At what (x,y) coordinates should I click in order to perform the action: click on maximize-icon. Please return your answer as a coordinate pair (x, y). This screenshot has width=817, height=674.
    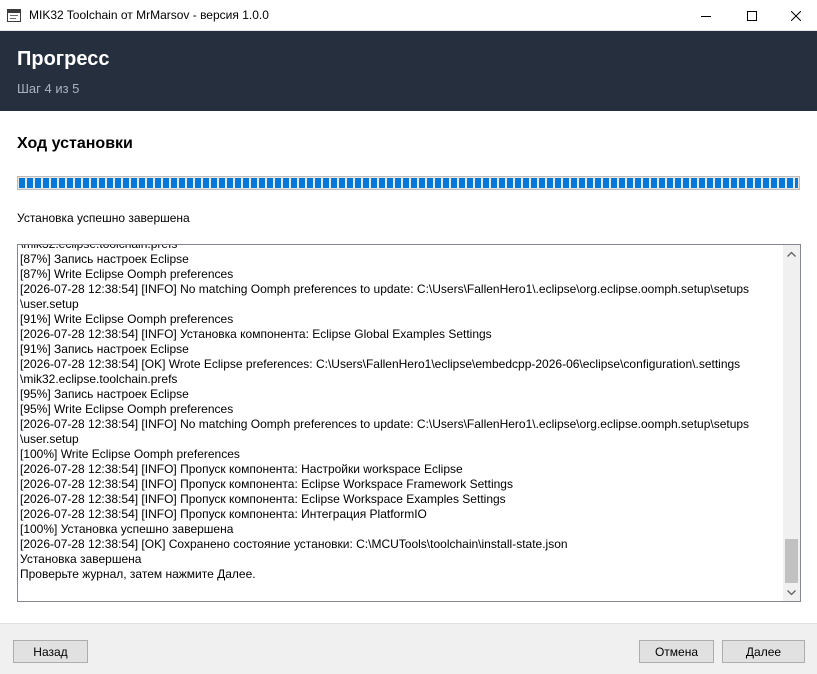
    Looking at the image, I should click on (752, 15).